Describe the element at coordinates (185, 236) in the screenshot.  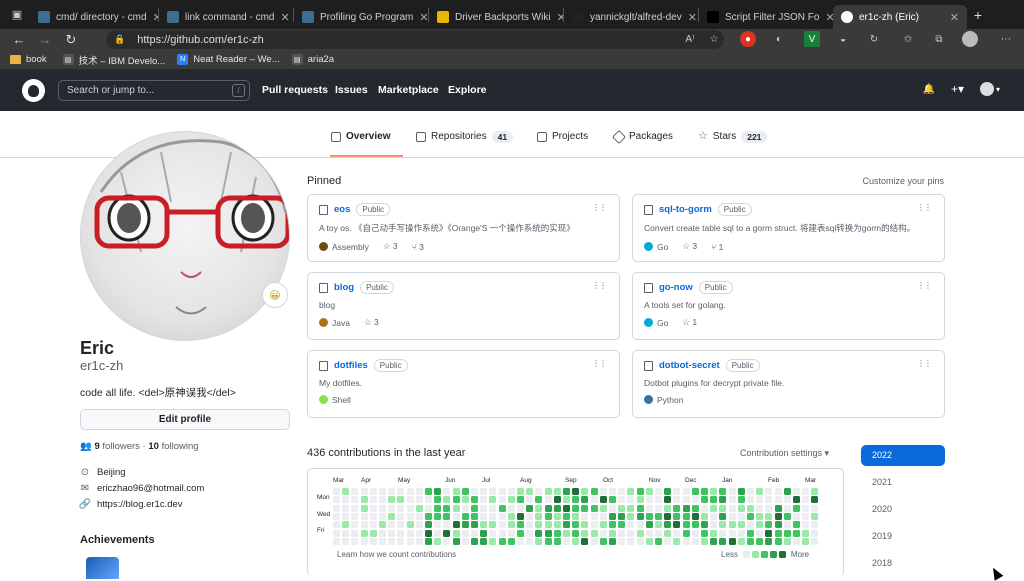
I see `profile-avatar` at that location.